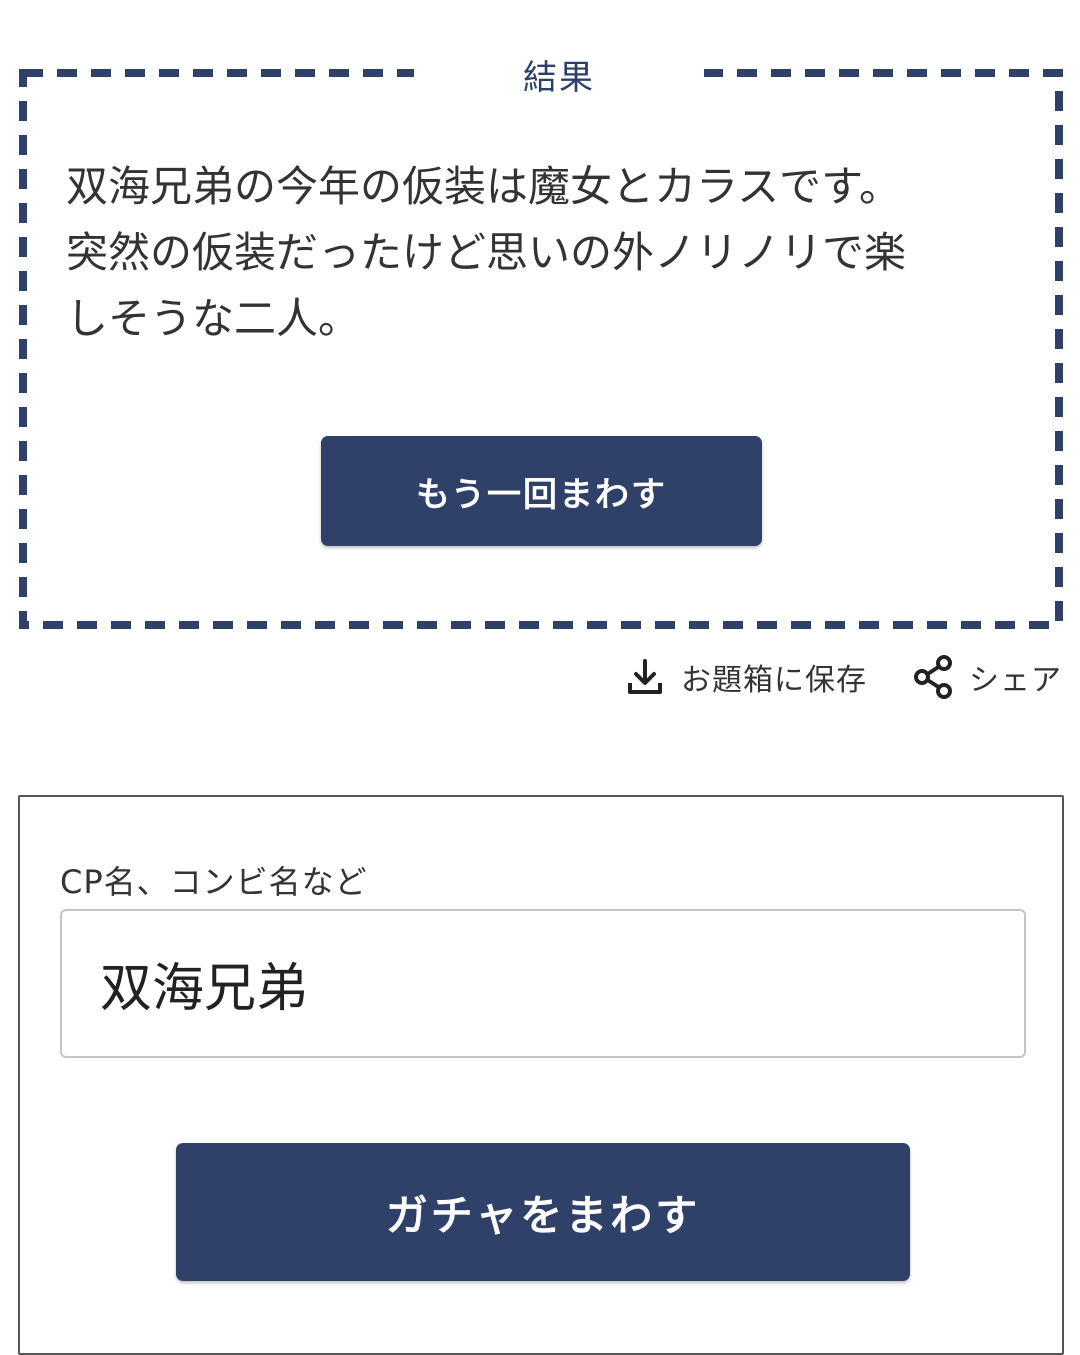  Describe the element at coordinates (214, 882) in the screenshot. I see `pair-name-label: CP名、コンビ名など` at that location.